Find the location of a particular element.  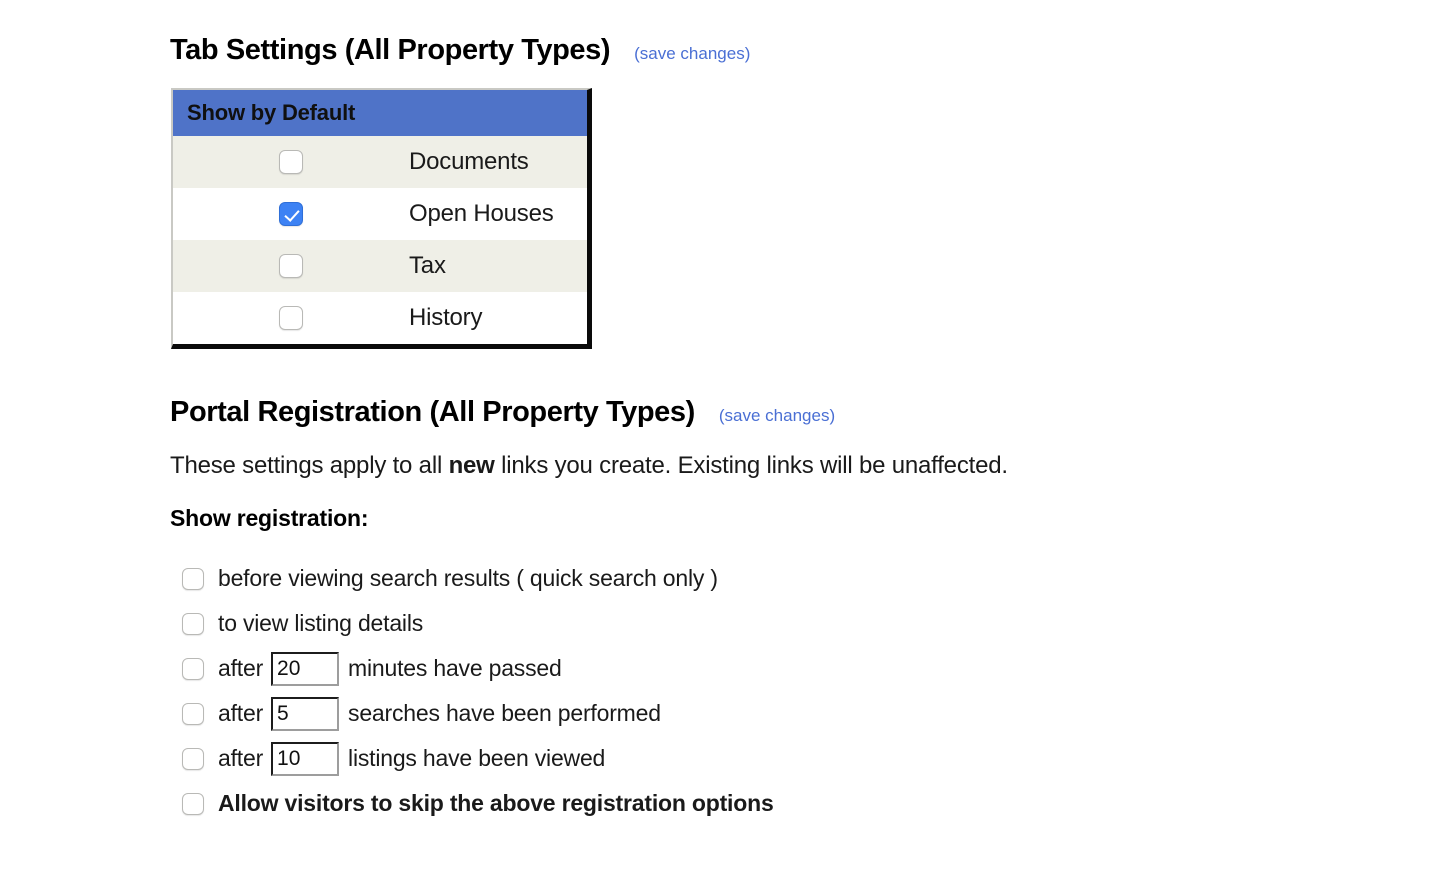

table-row-label: History is located at coordinates (446, 317).